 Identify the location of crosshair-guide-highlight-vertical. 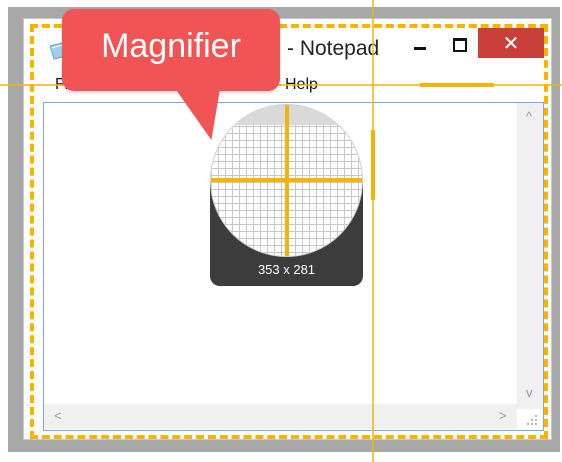
(373, 165).